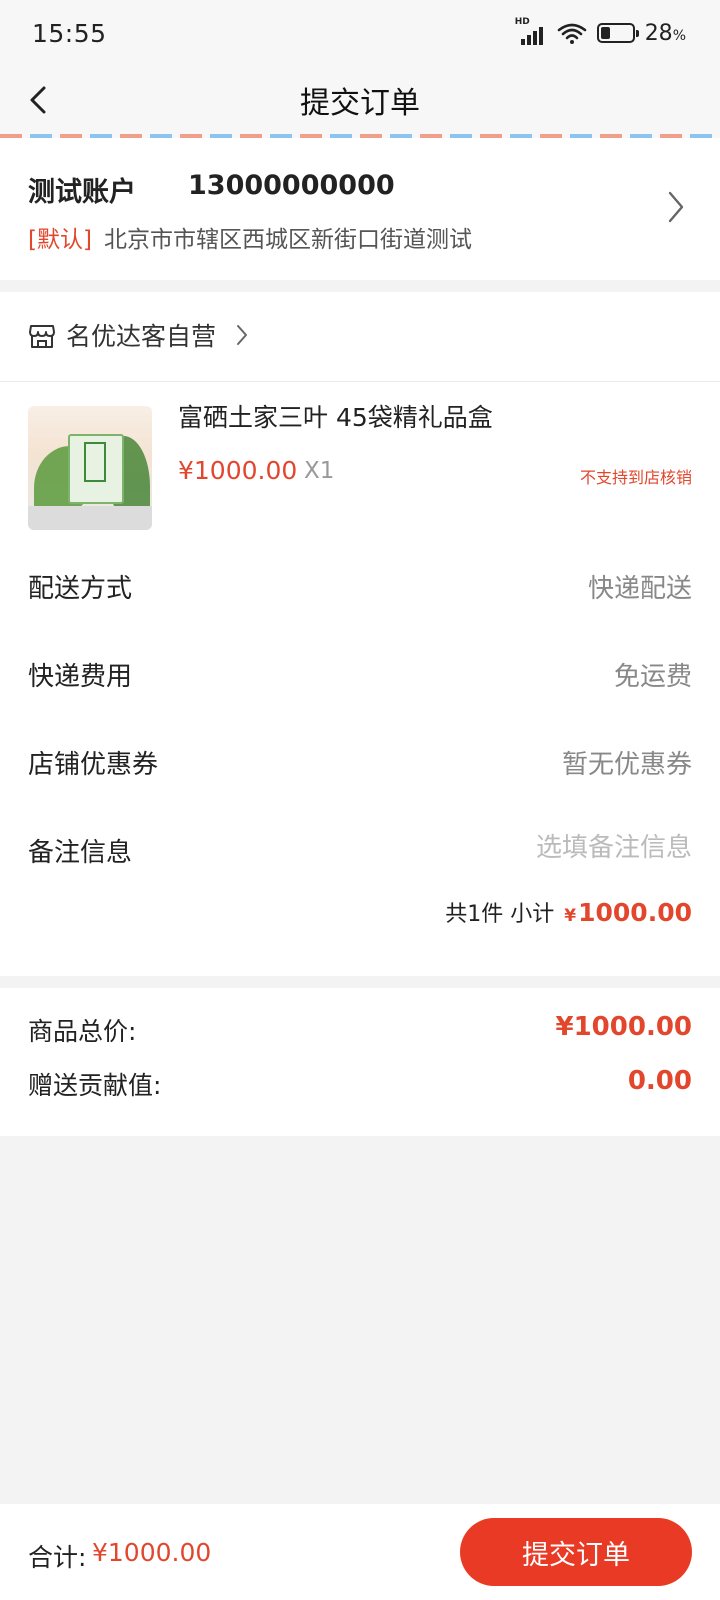  Describe the element at coordinates (531, 31) in the screenshot. I see `signal-icon: HD` at that location.